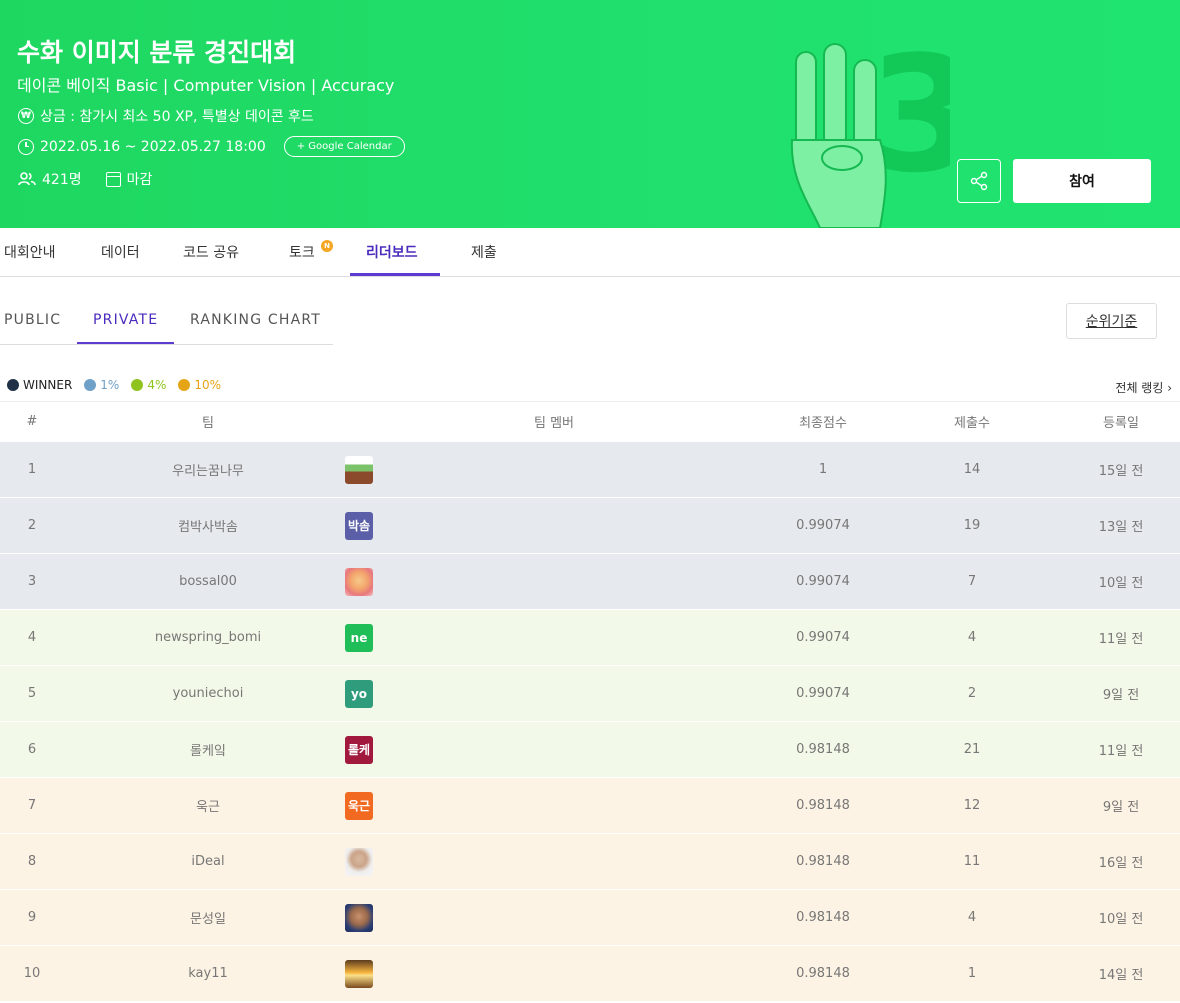  I want to click on table-row: 8 iDeal 0.98148 11 16일 전, so click(590, 861).